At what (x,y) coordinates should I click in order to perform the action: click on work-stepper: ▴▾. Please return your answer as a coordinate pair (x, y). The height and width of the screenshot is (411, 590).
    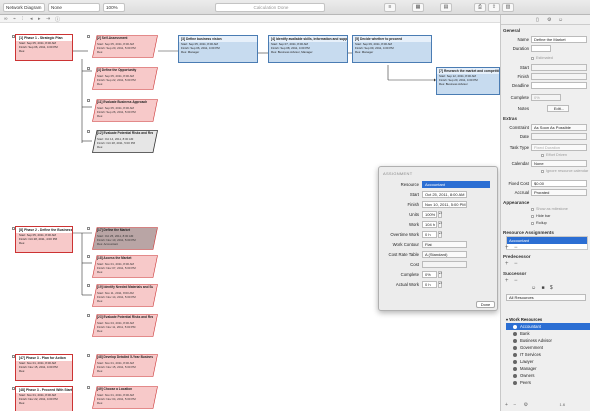
    Looking at the image, I should click on (440, 224).